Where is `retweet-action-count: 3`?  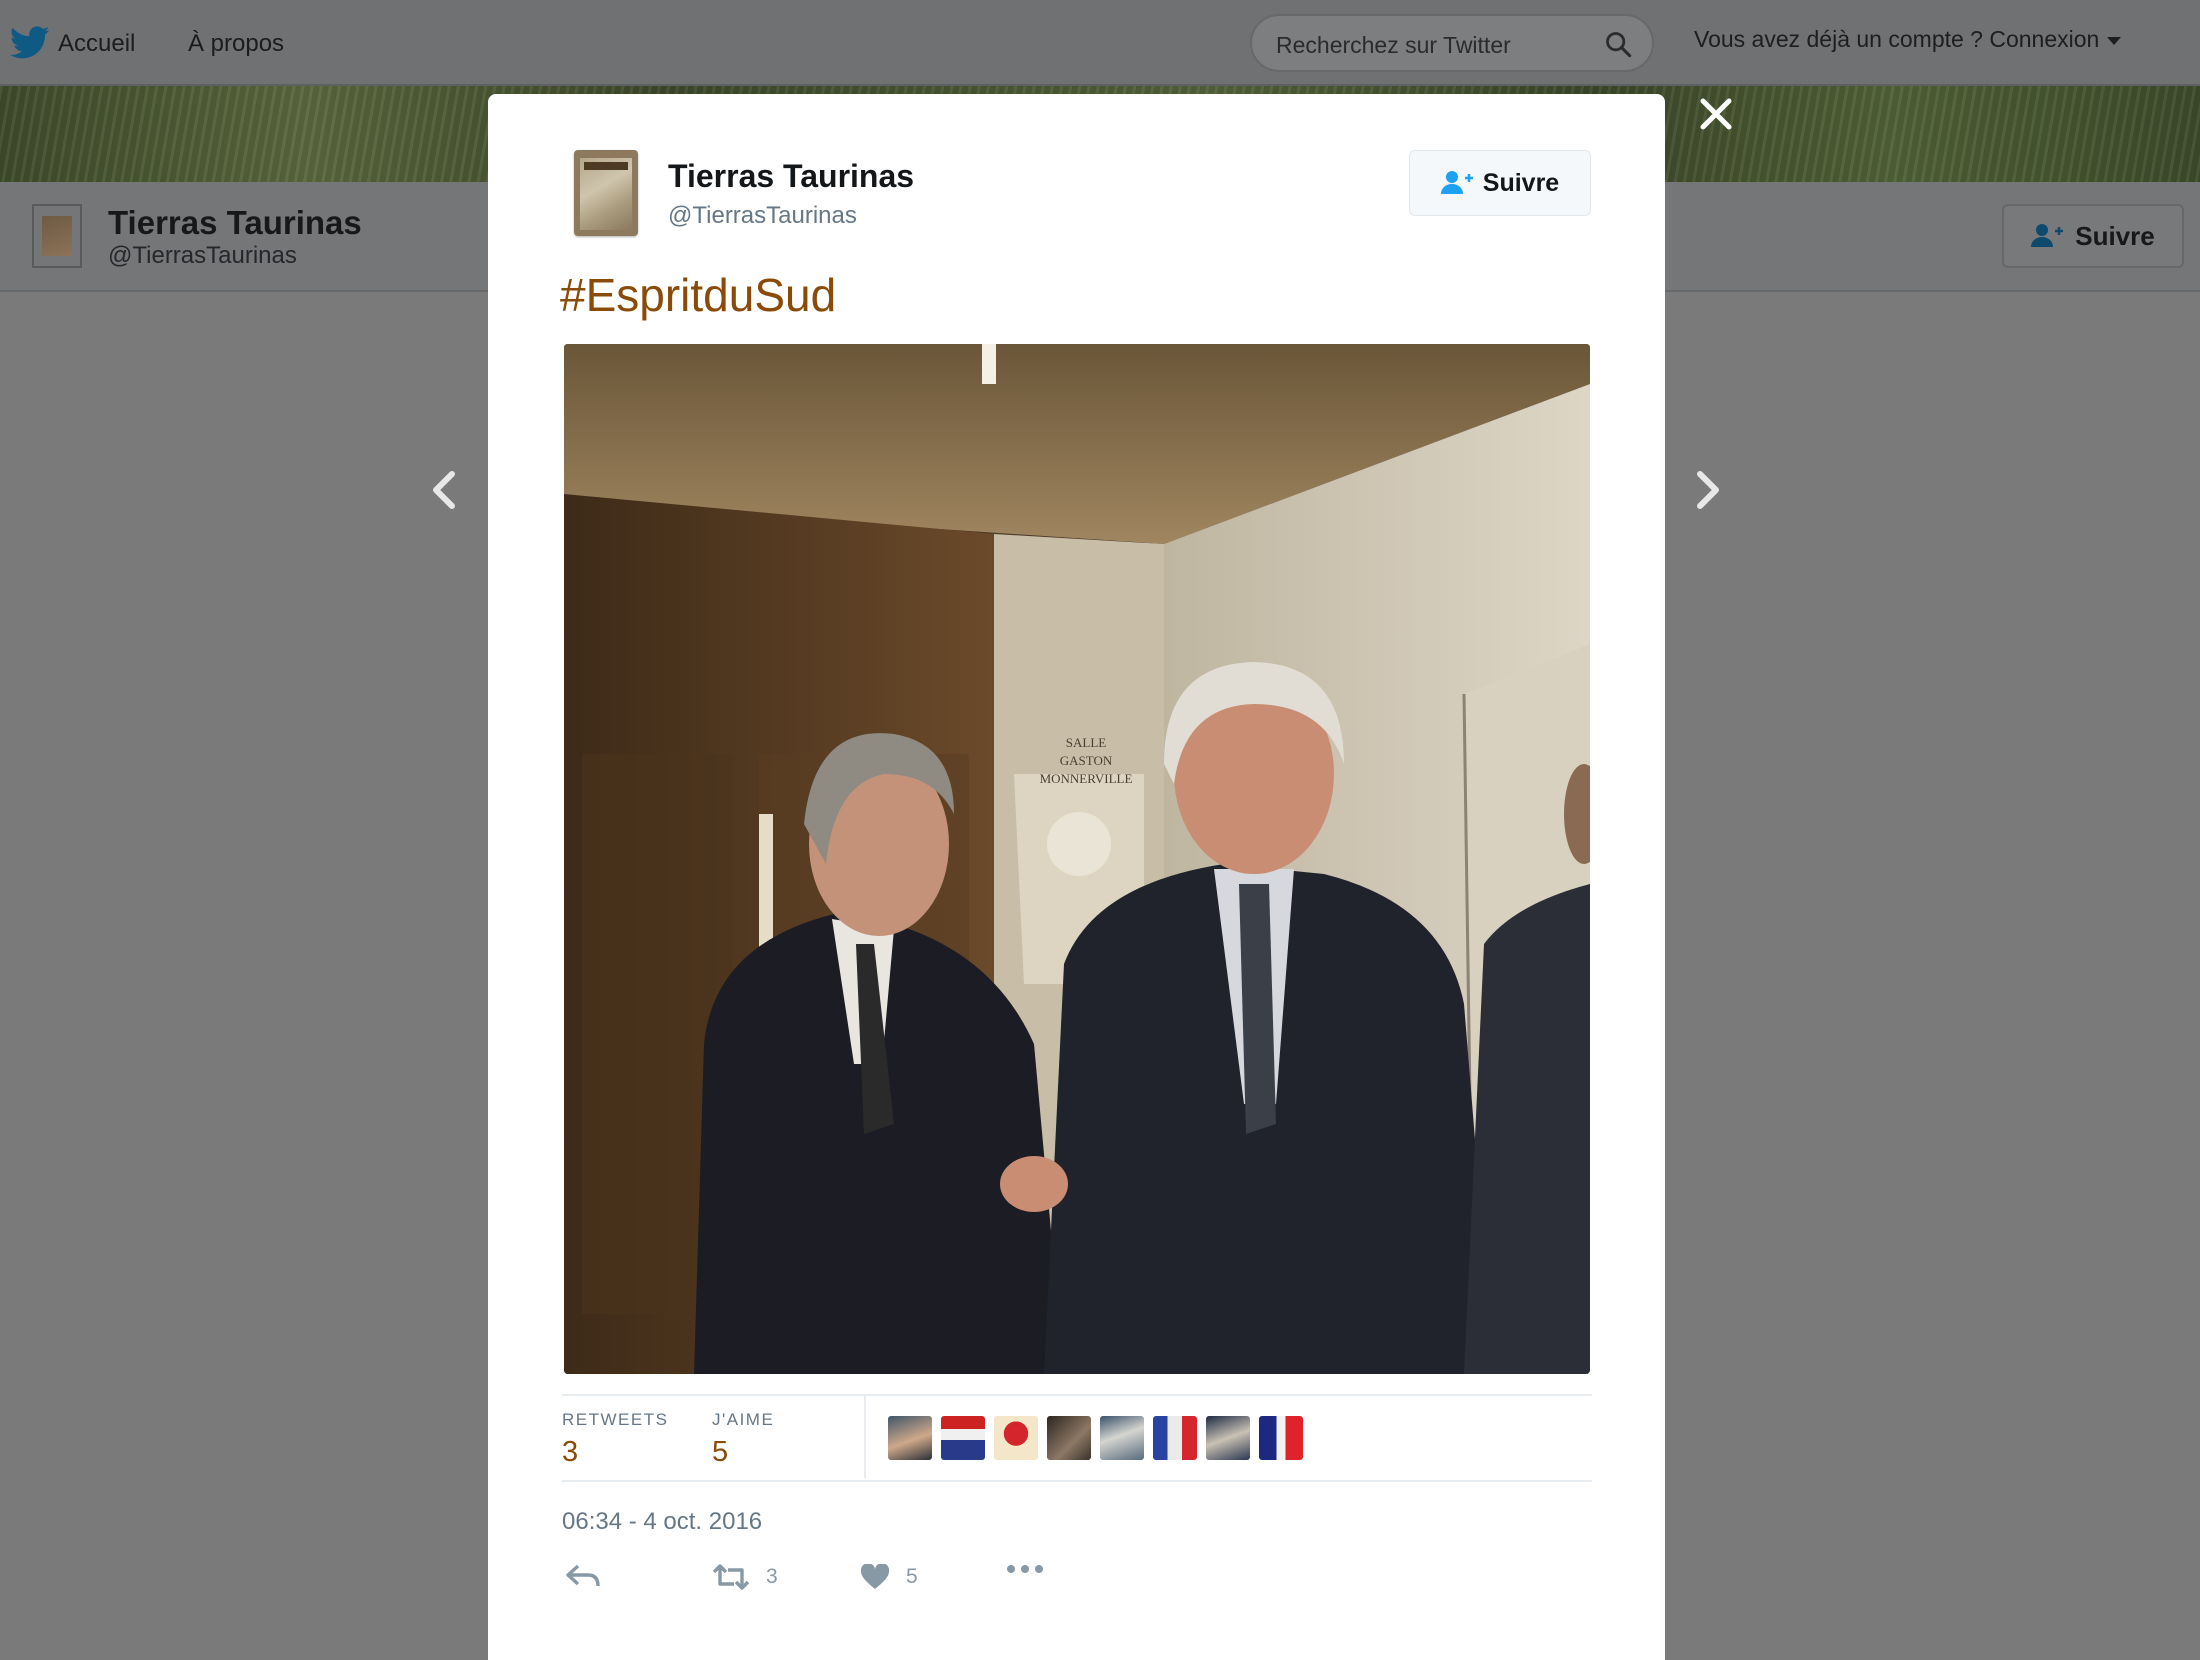 retweet-action-count: 3 is located at coordinates (772, 1576).